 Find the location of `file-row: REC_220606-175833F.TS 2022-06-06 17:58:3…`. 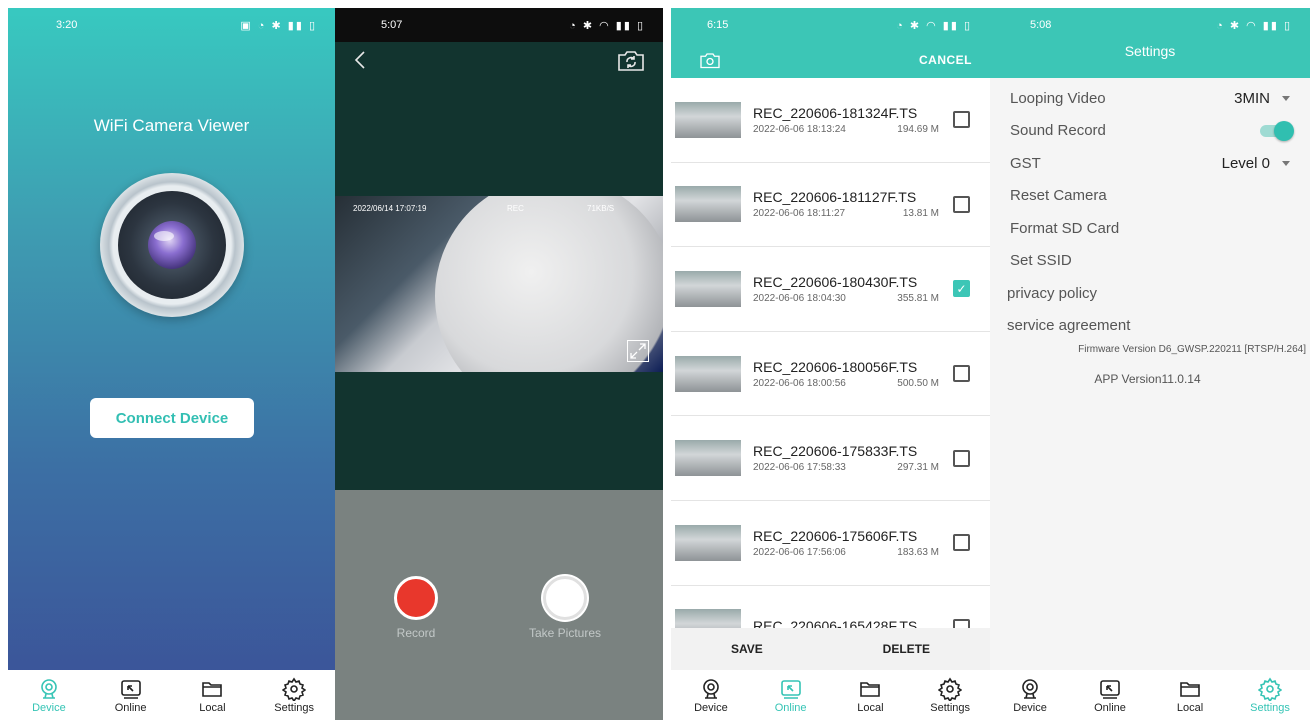

file-row: REC_220606-175833F.TS 2022-06-06 17:58:3… is located at coordinates (830, 458).